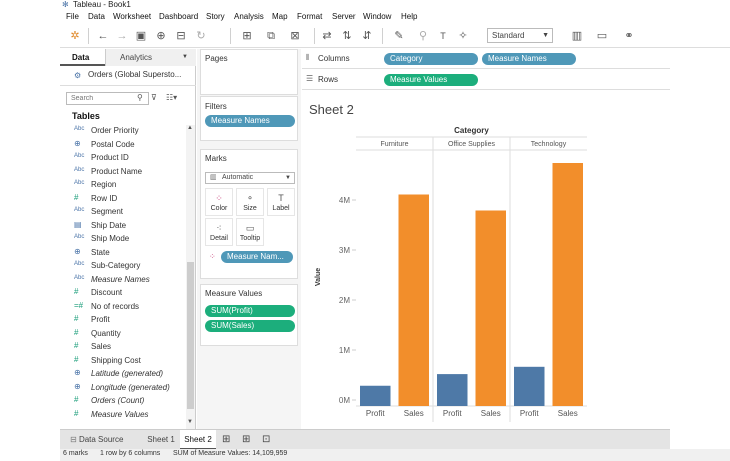  What do you see at coordinates (431, 80) in the screenshot?
I see `rows-pill-measure-values: Measure Values` at bounding box center [431, 80].